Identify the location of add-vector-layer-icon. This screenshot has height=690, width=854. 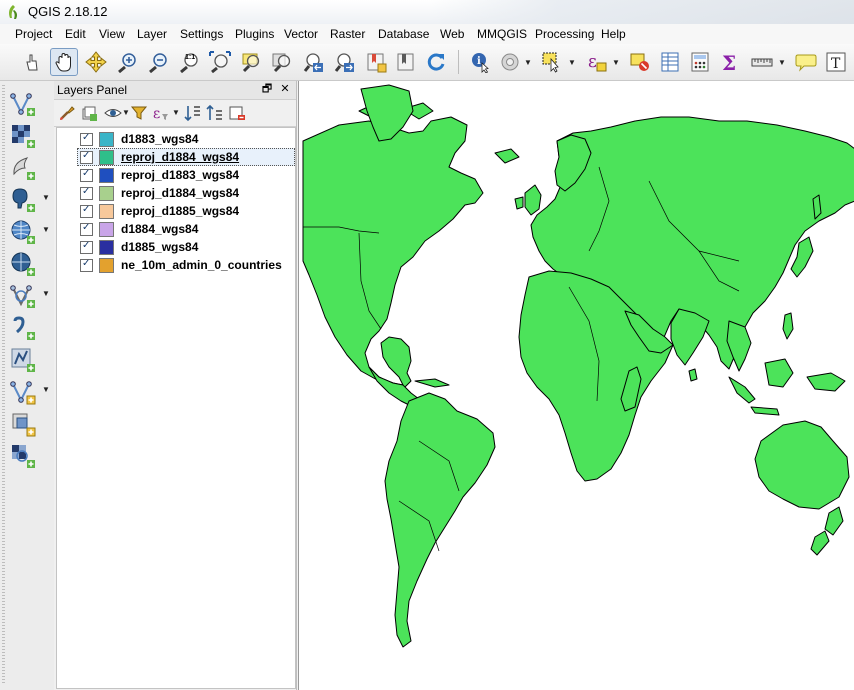
(23, 104).